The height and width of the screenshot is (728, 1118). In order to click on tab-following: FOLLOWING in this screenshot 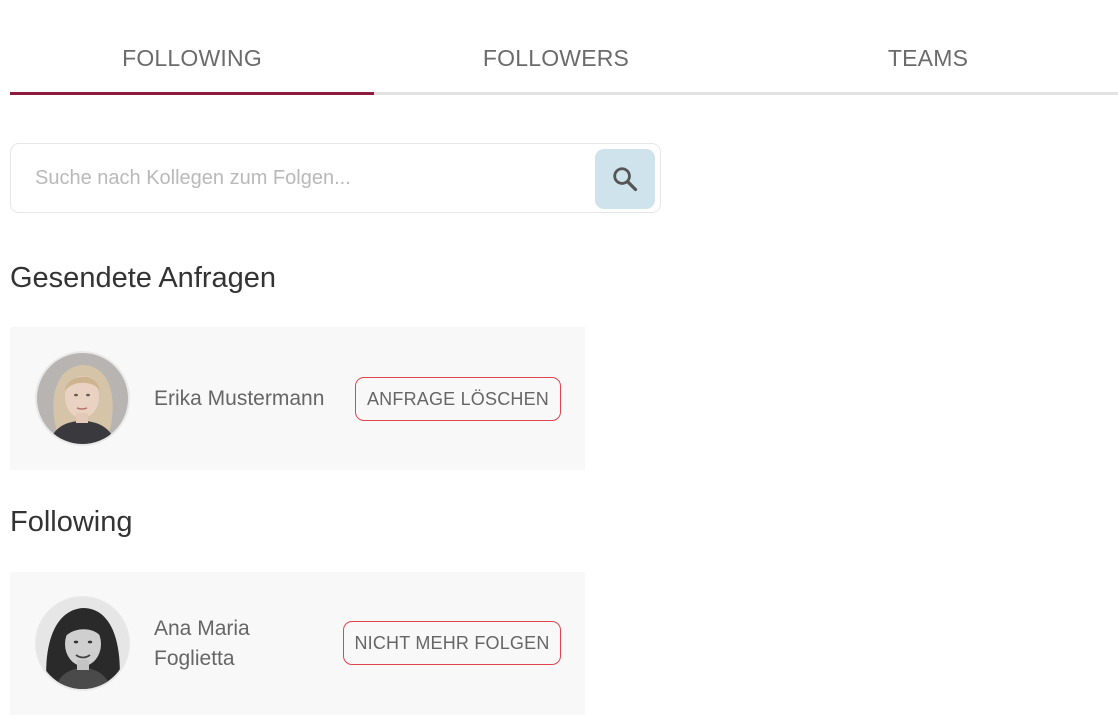, I will do `click(192, 47)`.